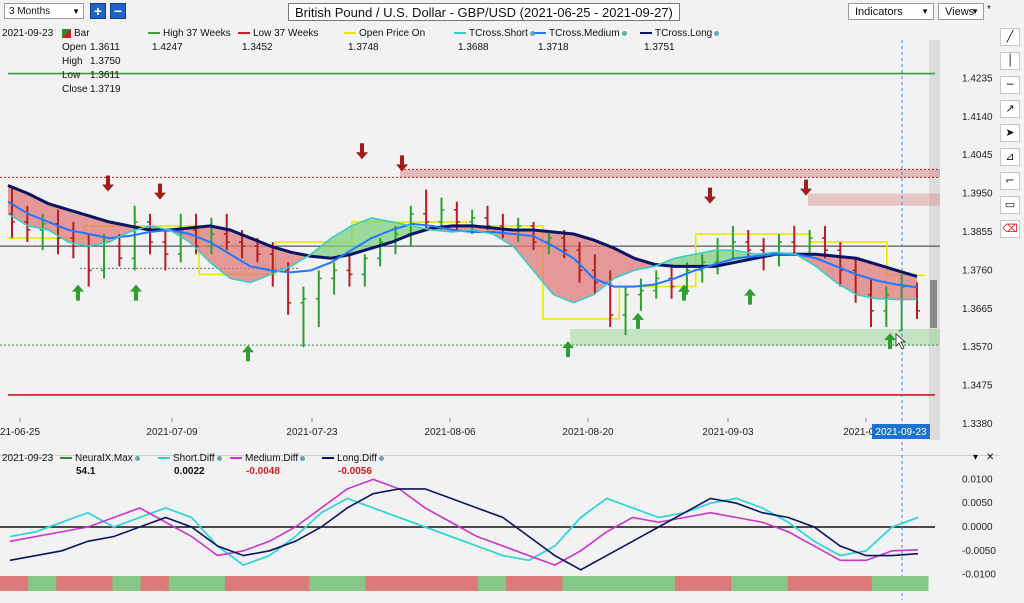 The width and height of the screenshot is (1024, 603). I want to click on legend-date: 2021-09-23, so click(28, 33).